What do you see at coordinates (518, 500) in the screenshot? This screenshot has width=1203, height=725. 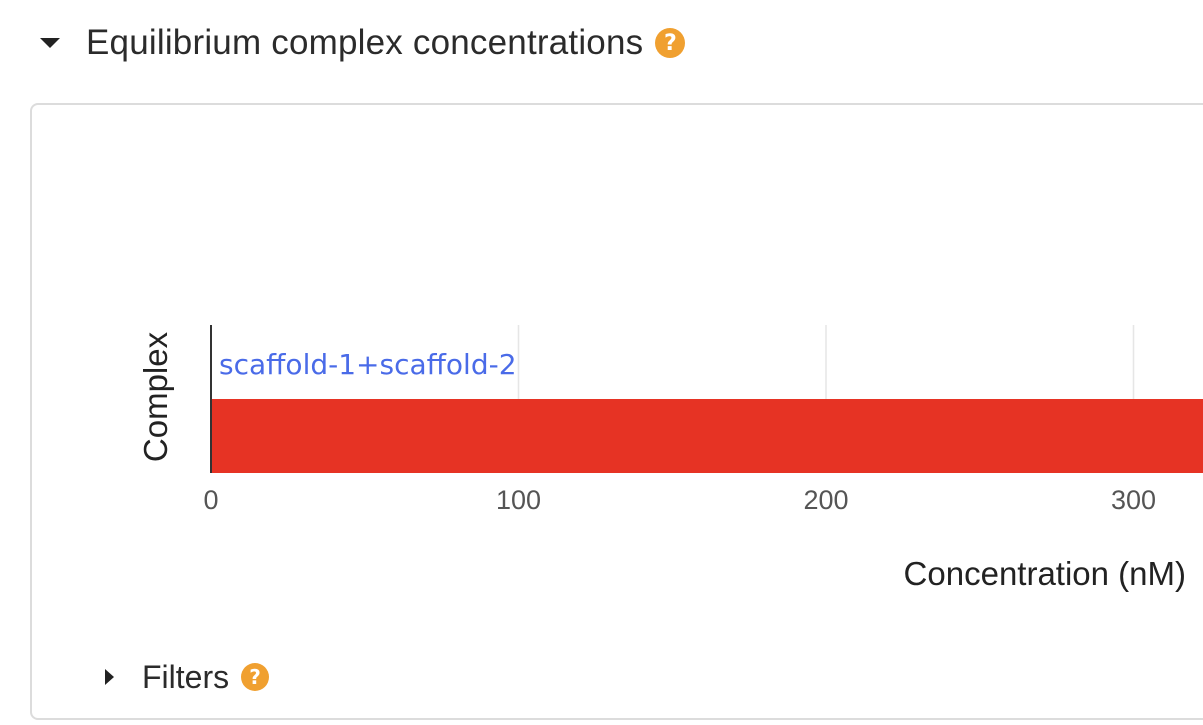 I see `x-tick-label: 100` at bounding box center [518, 500].